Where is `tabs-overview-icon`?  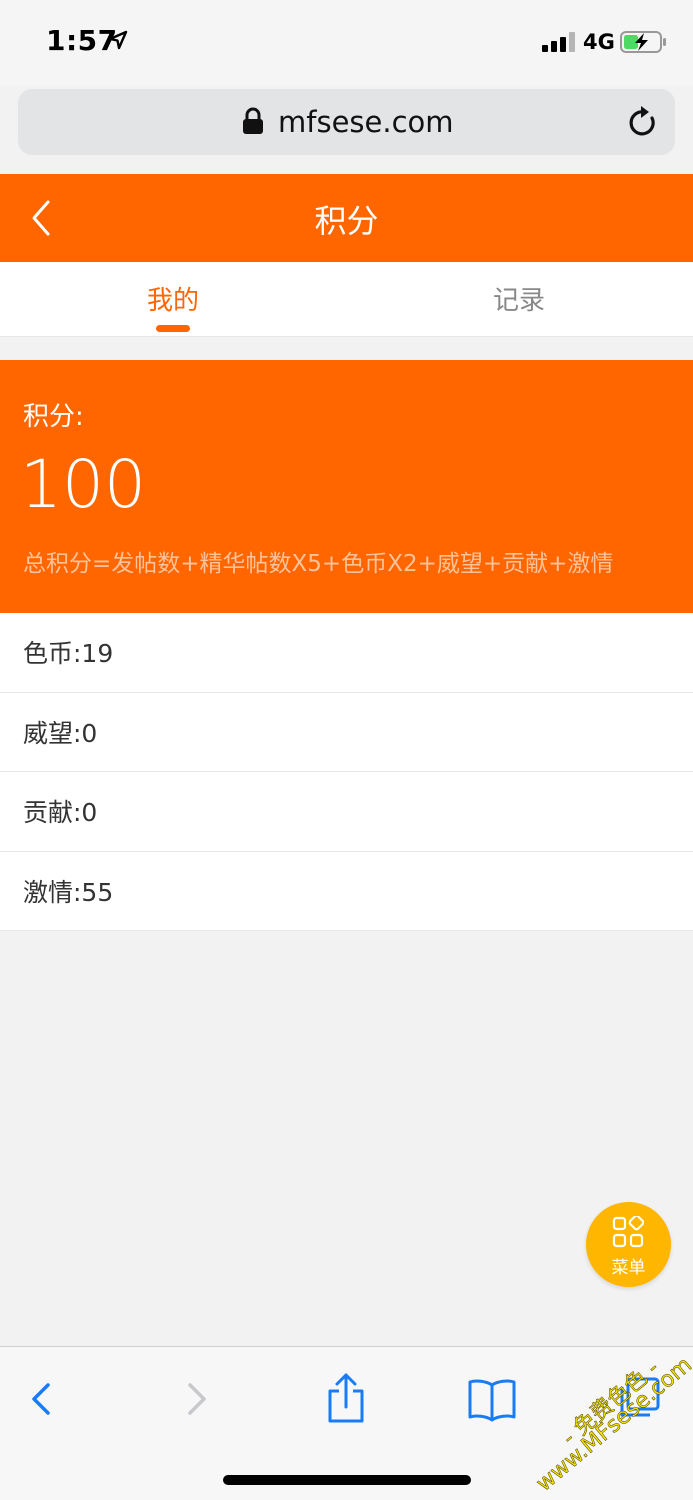 tabs-overview-icon is located at coordinates (640, 1399).